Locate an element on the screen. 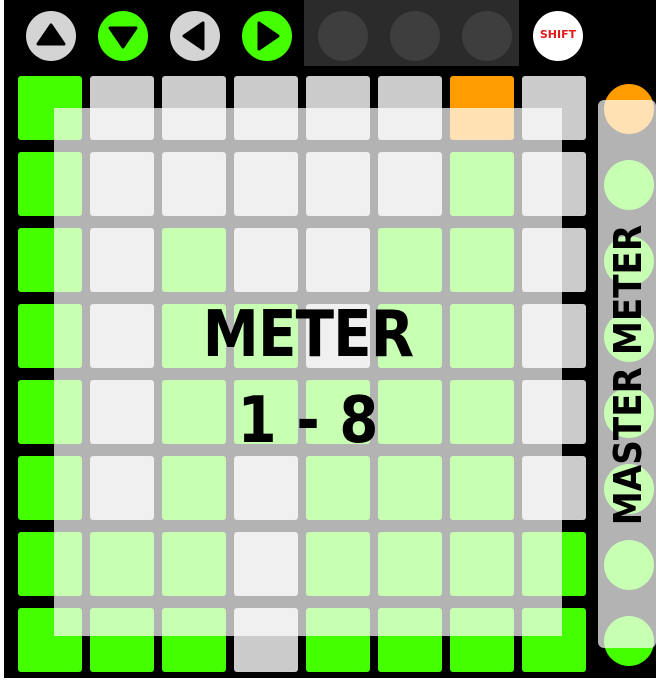 Image resolution: width=656 pixels, height=682 pixels. left-arrow-button is located at coordinates (195, 36).